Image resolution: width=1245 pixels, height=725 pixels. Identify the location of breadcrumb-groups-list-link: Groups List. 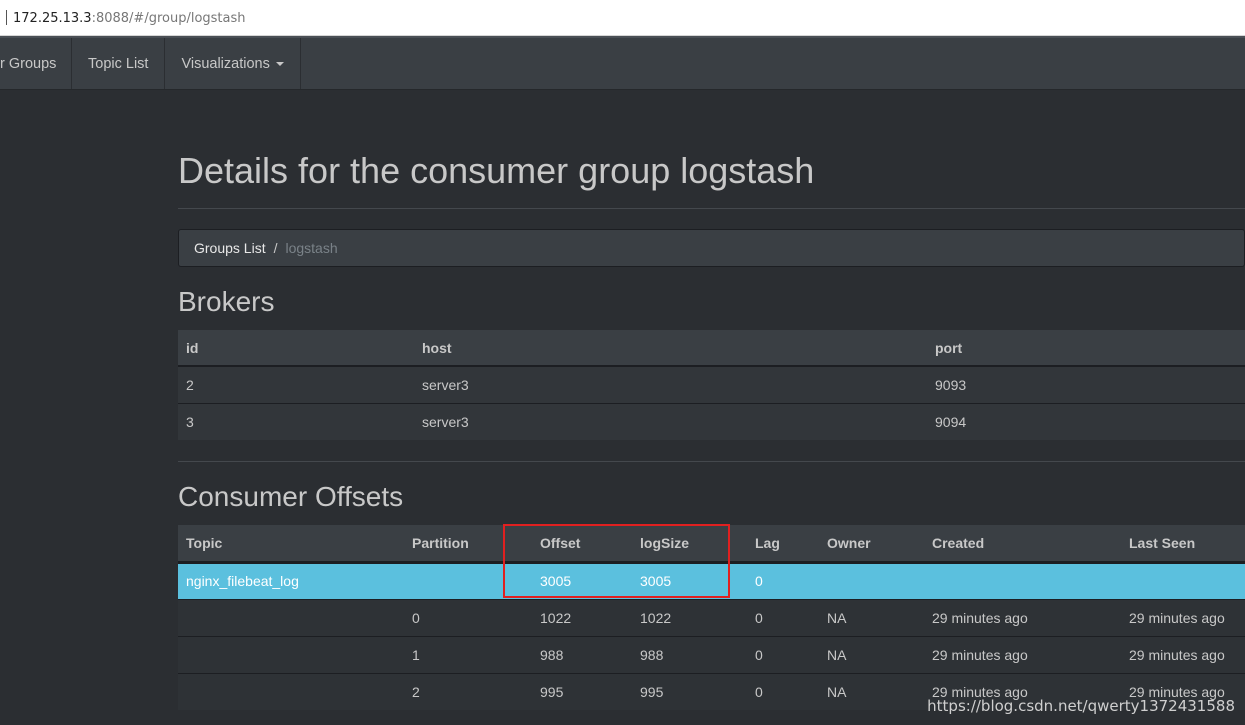
(230, 248).